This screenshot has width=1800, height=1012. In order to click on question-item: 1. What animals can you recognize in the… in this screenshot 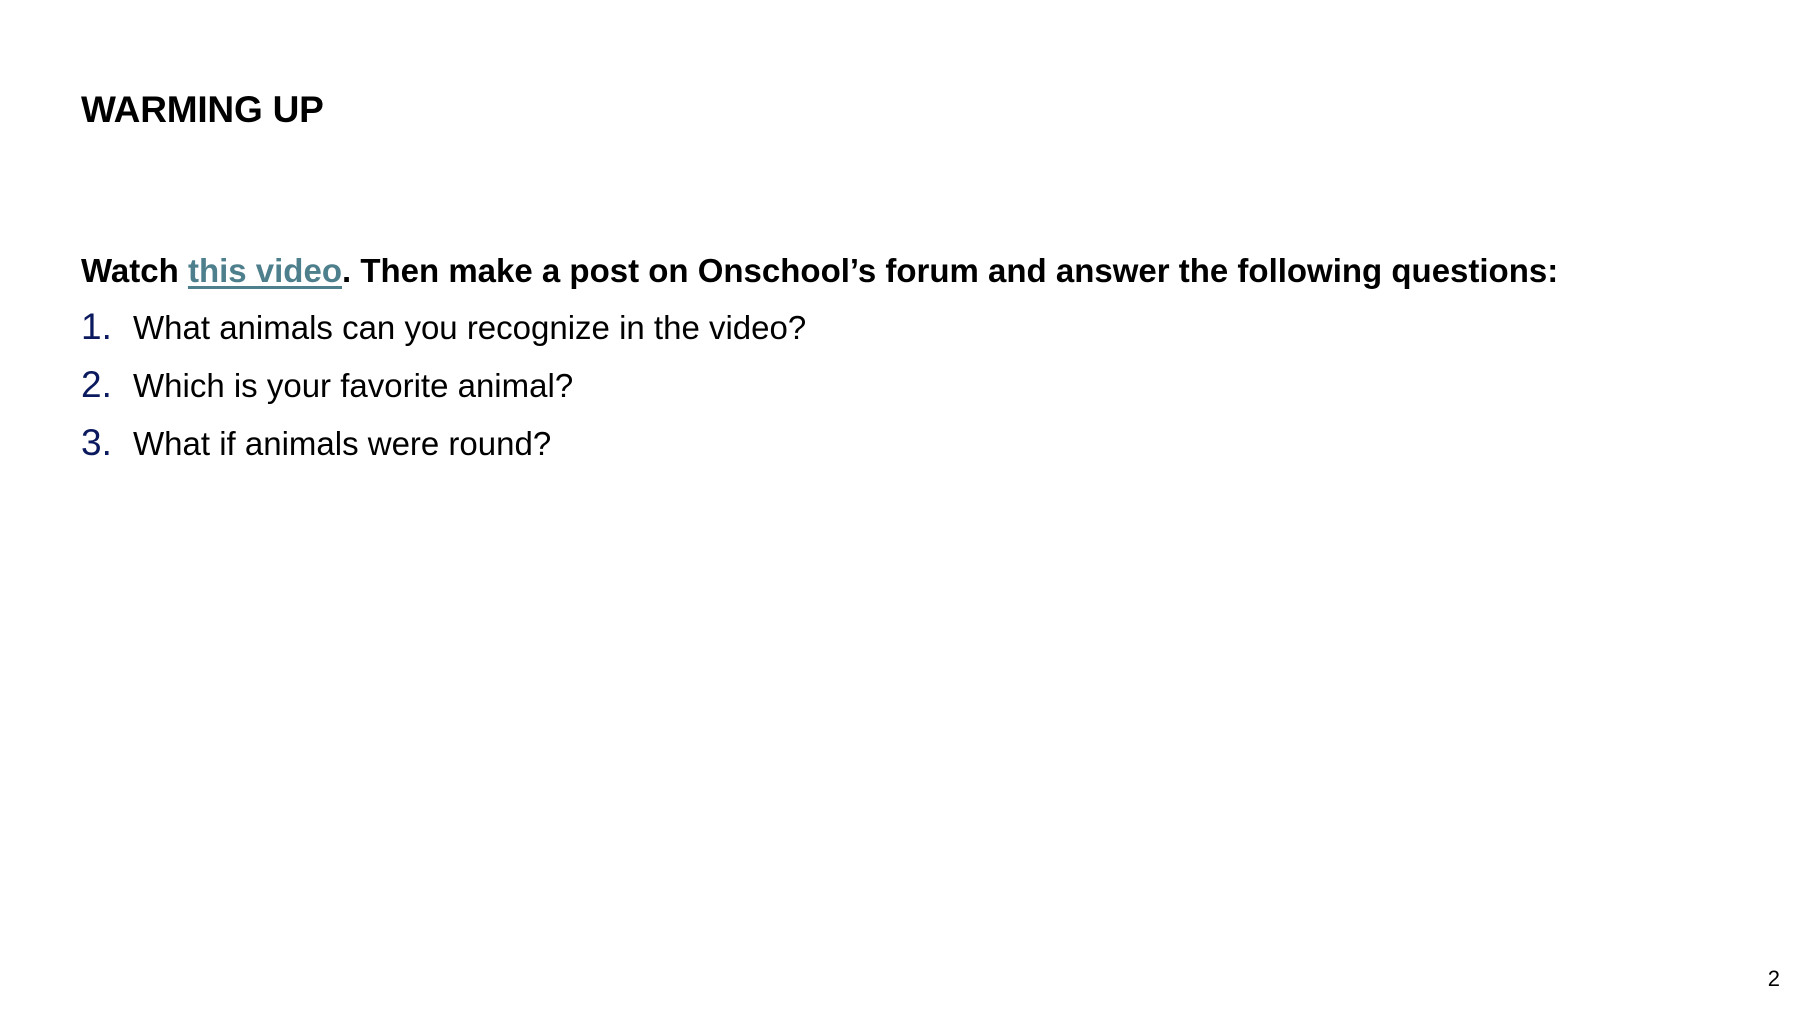, I will do `click(443, 335)`.